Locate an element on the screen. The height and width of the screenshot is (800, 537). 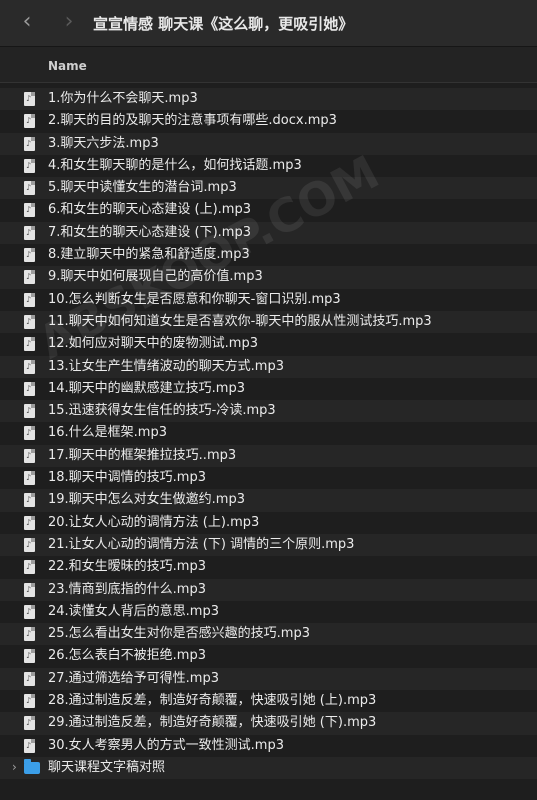
file-row: ♪ 28.通过制造反差，制造好奇颠覆，快速吸引她 (上).mp3 is located at coordinates (268, 701).